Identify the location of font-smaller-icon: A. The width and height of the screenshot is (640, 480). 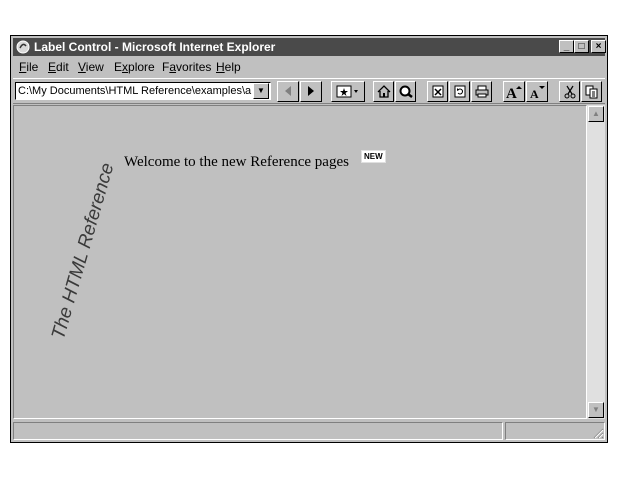
(537, 92).